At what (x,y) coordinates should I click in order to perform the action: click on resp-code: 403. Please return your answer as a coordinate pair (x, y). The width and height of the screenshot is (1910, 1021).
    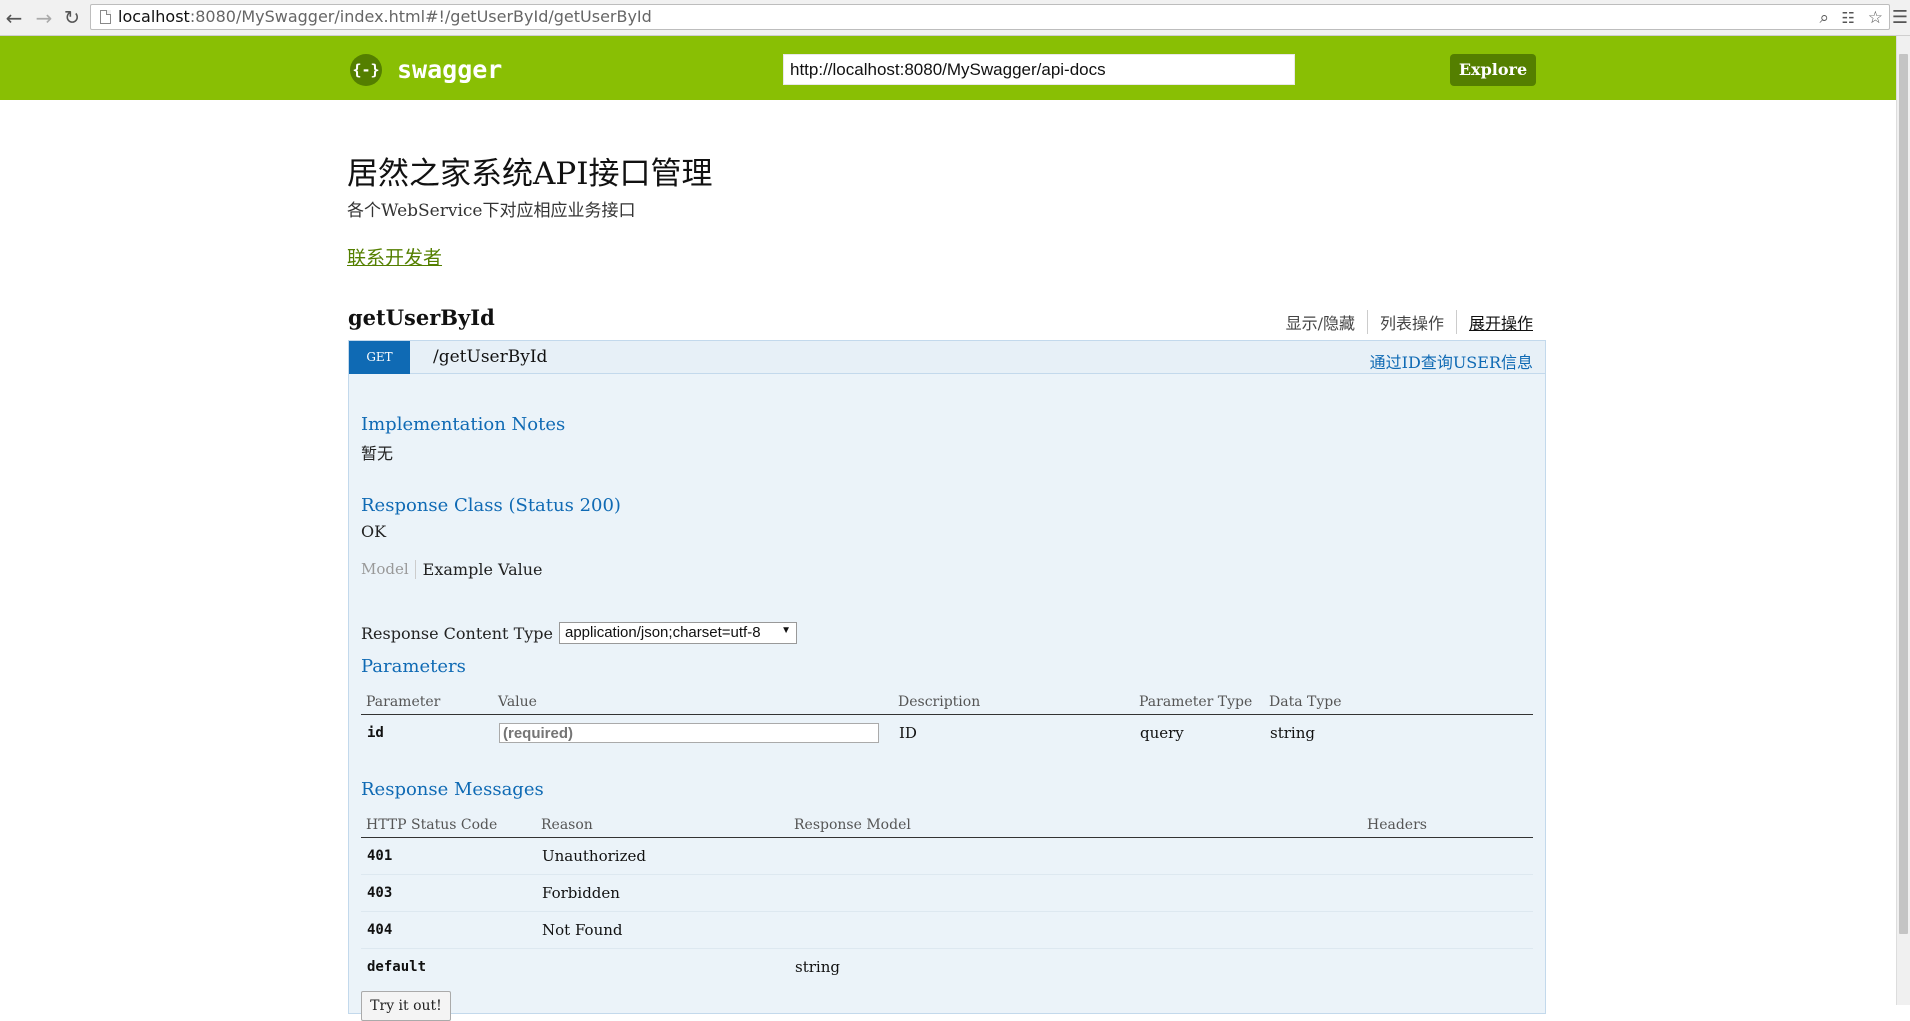
    Looking at the image, I should click on (448, 893).